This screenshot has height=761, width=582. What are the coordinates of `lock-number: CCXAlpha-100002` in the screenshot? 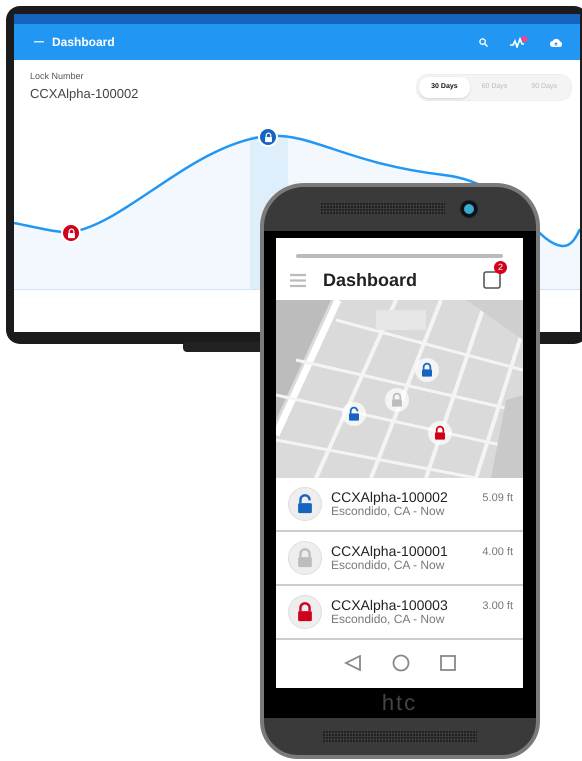 It's located at (84, 93).